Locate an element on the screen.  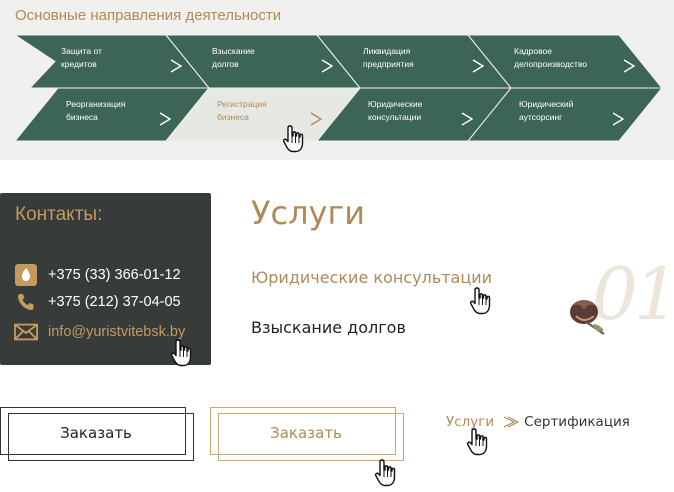
service-link-legal-consulting: Юридические консультации is located at coordinates (371, 277).